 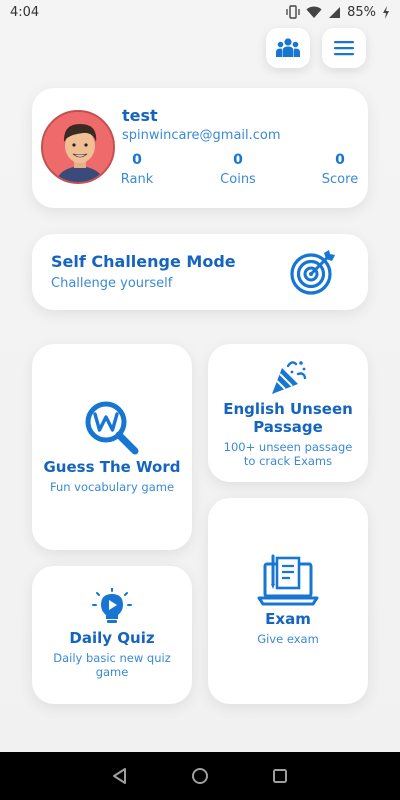 I want to click on guess-title: Guess The Word, so click(x=112, y=467).